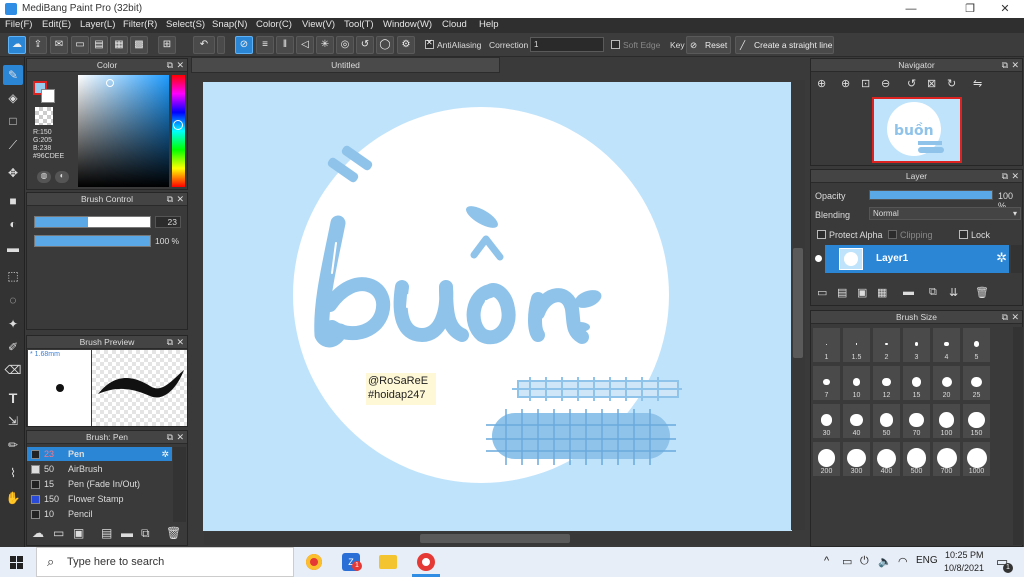 Image resolution: width=1024 pixels, height=577 pixels. I want to click on grid-off-icon: ⊞, so click(167, 45).